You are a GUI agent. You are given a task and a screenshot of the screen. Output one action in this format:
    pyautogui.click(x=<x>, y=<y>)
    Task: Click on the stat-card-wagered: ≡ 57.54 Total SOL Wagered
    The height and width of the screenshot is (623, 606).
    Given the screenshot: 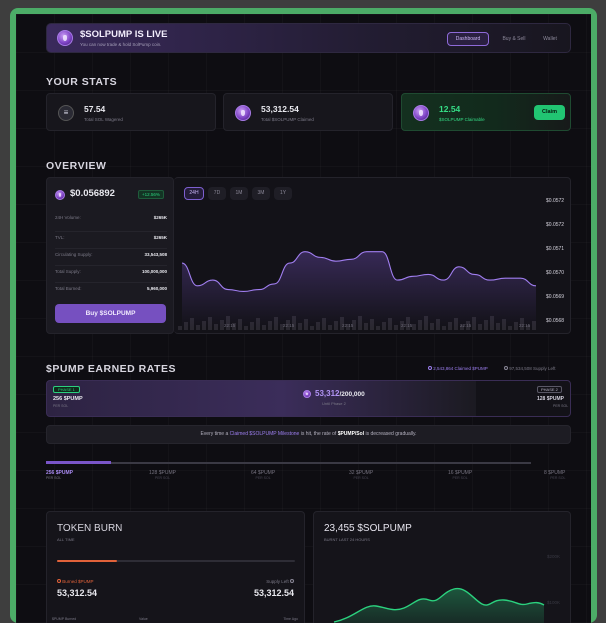 What is the action you would take?
    pyautogui.click(x=131, y=112)
    